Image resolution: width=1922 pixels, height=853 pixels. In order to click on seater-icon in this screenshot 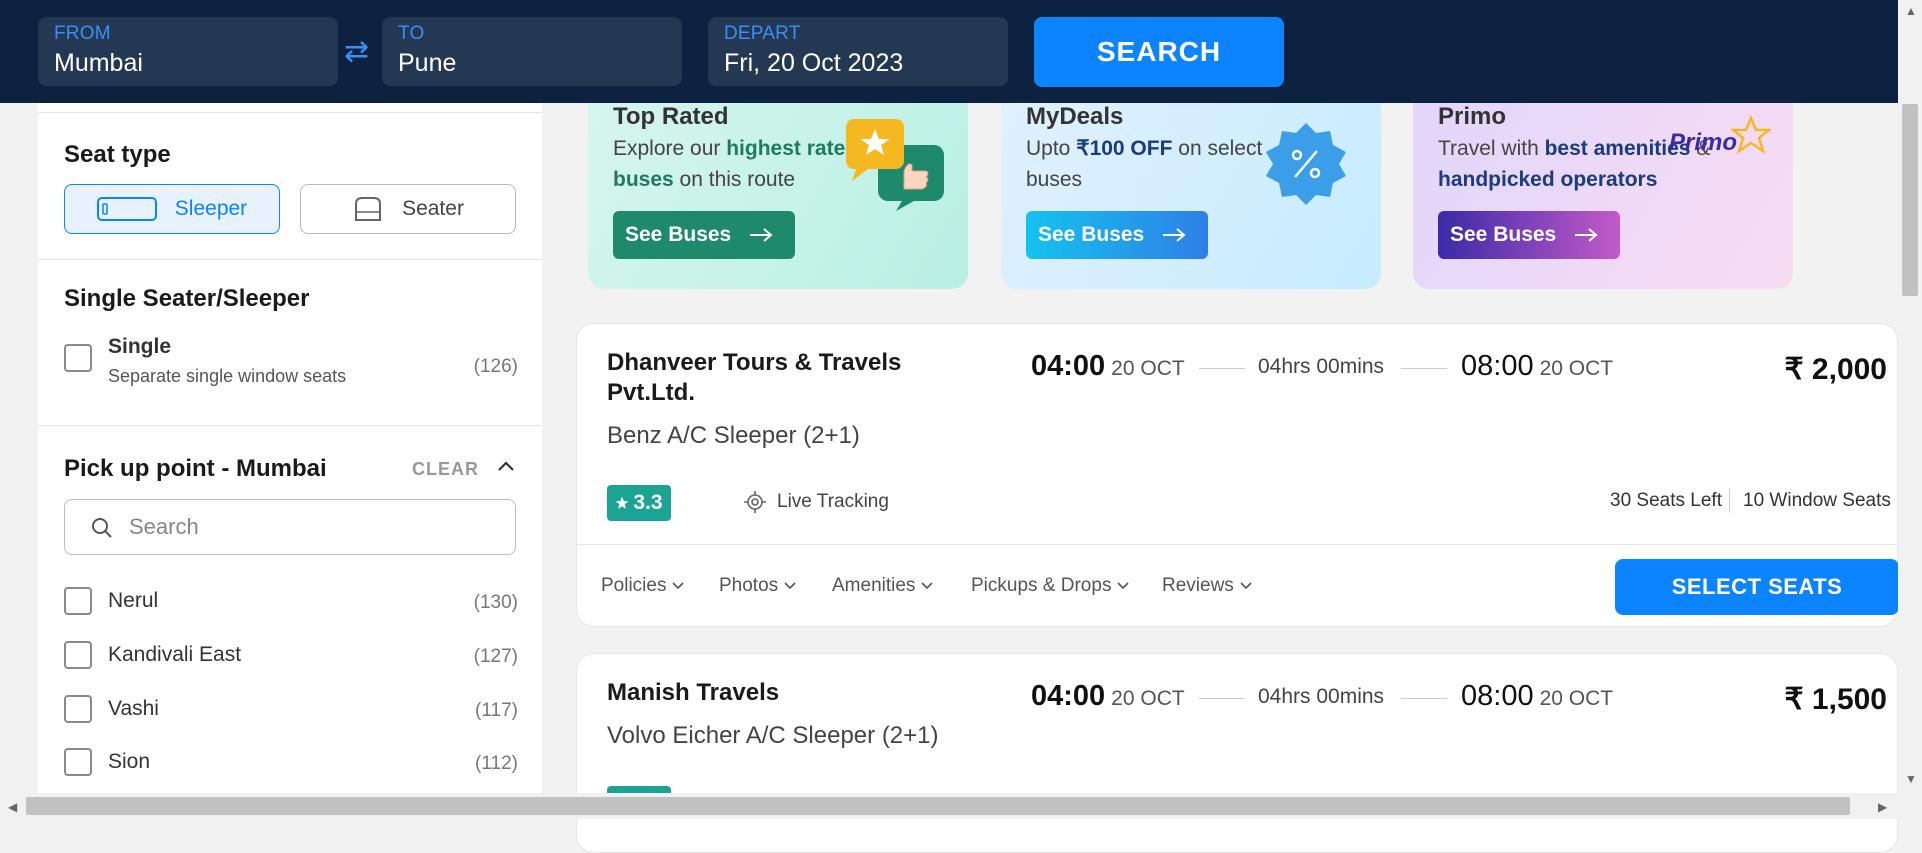, I will do `click(368, 209)`.